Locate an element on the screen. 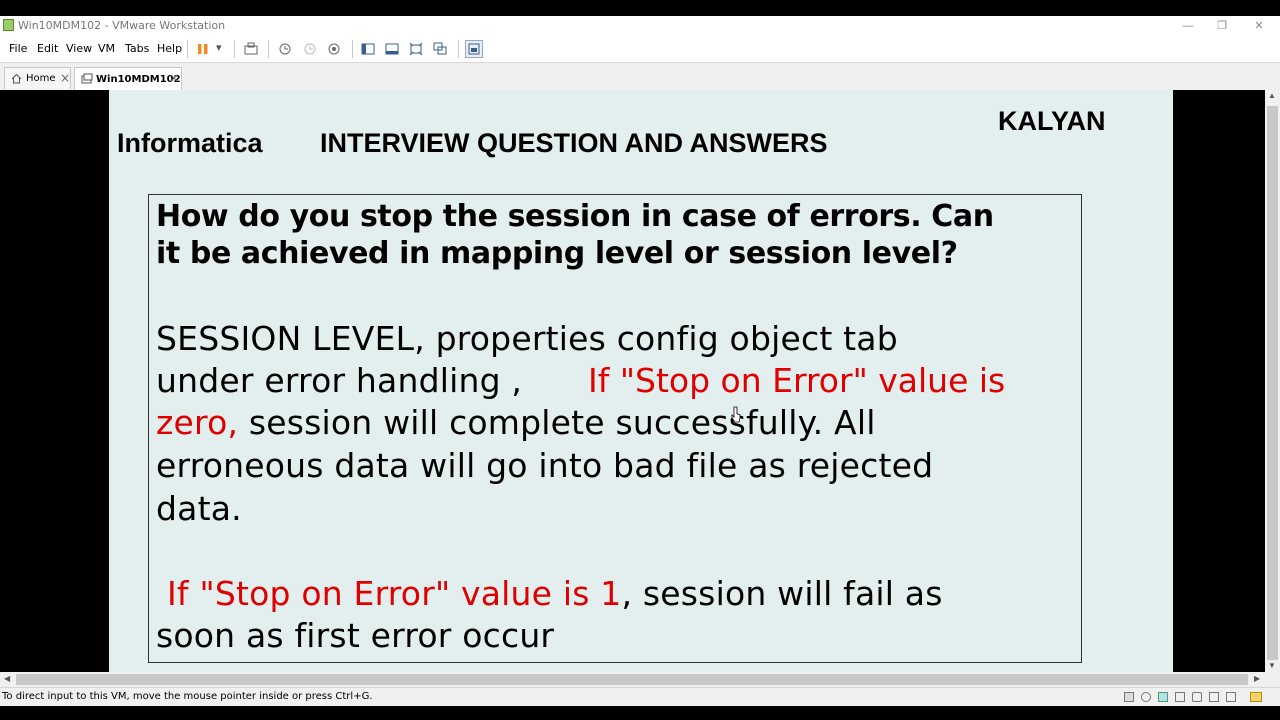 Image resolution: width=1280 pixels, height=720 pixels. scroll-right-icon: ▶ is located at coordinates (1257, 678).